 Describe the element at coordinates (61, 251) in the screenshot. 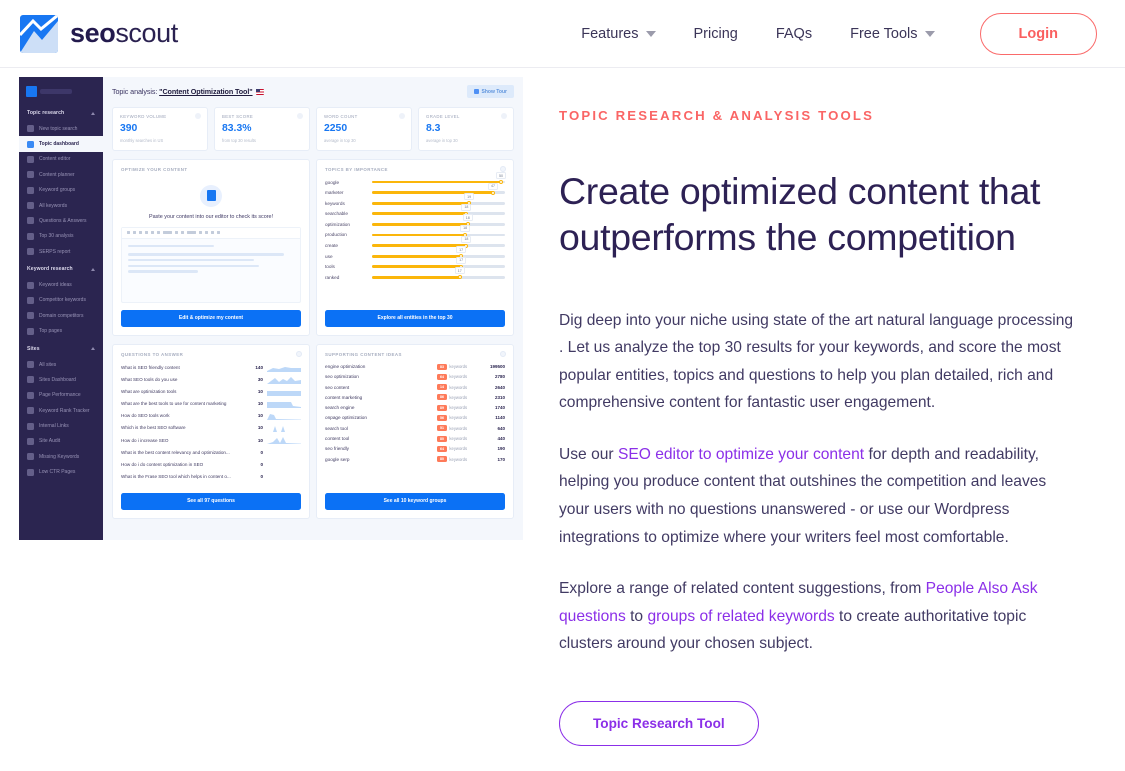

I see `sidebar-item-serps-report: SERPS report` at that location.